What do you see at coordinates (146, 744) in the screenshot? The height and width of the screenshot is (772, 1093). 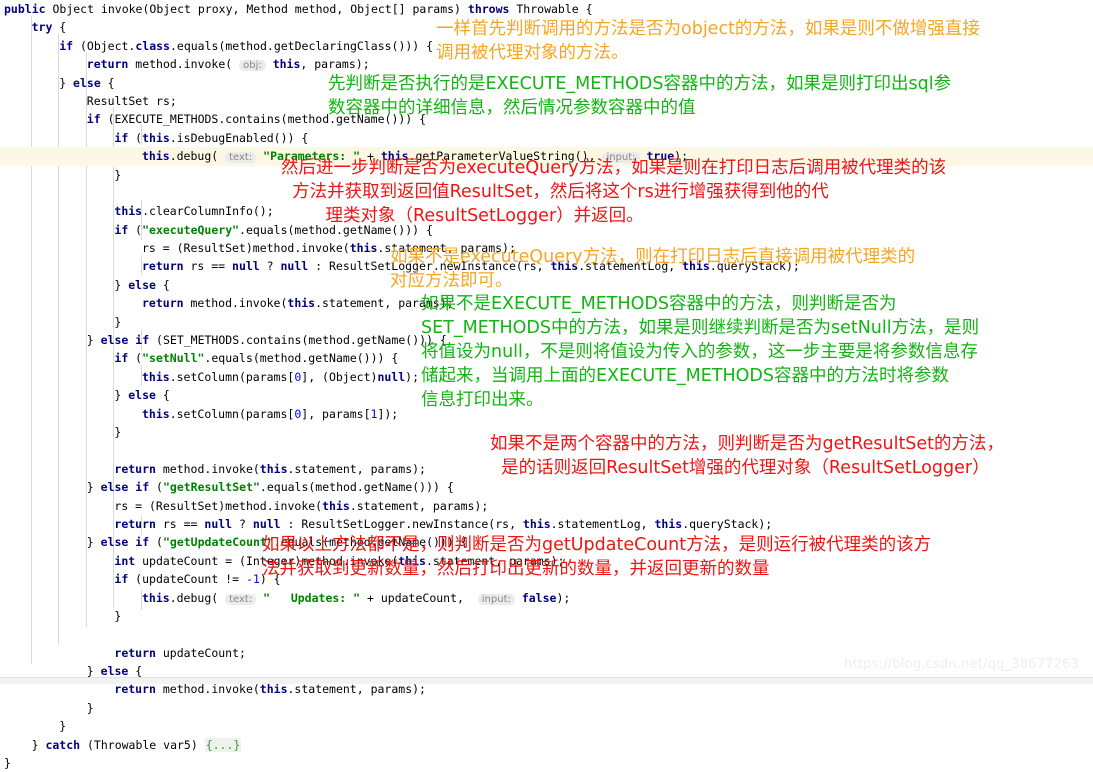 I see `code-token: (Throwable var5)` at bounding box center [146, 744].